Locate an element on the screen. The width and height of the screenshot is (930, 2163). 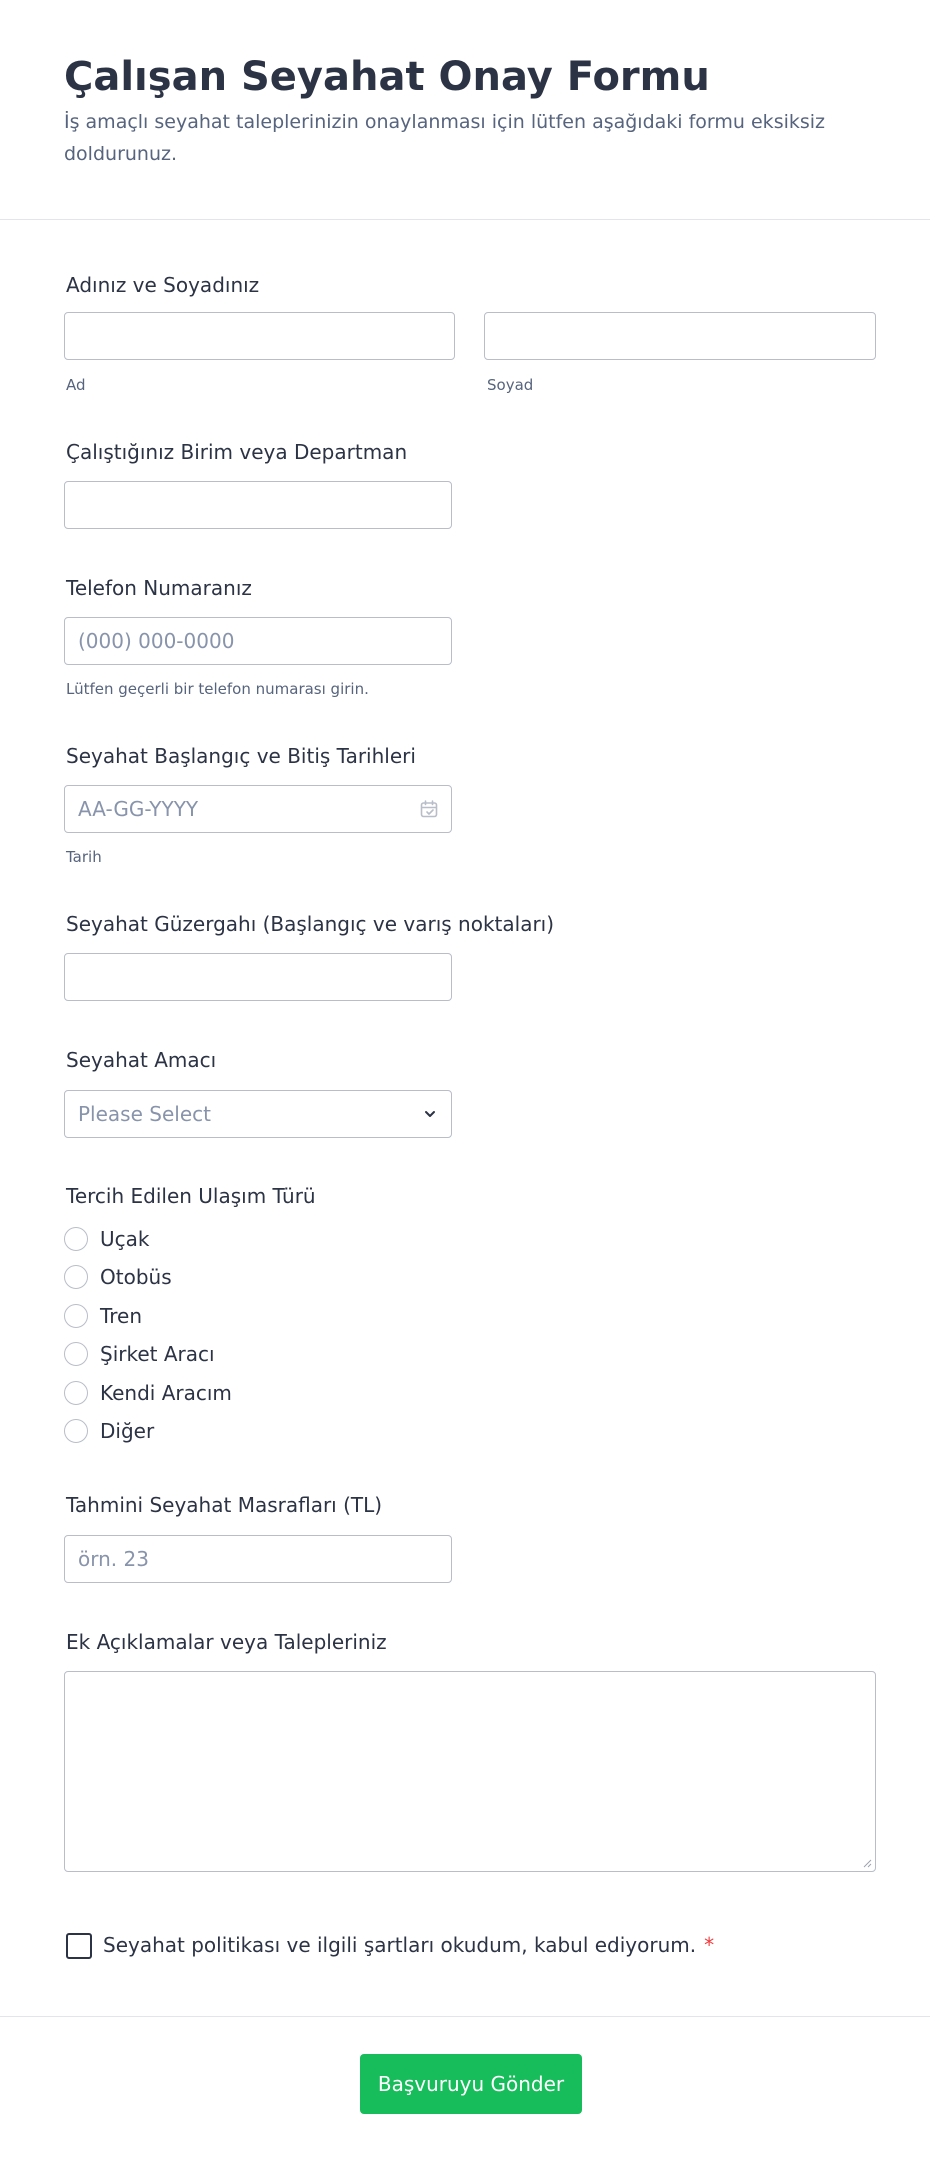
transport-option-label: Şirket Aracı is located at coordinates (157, 1354).